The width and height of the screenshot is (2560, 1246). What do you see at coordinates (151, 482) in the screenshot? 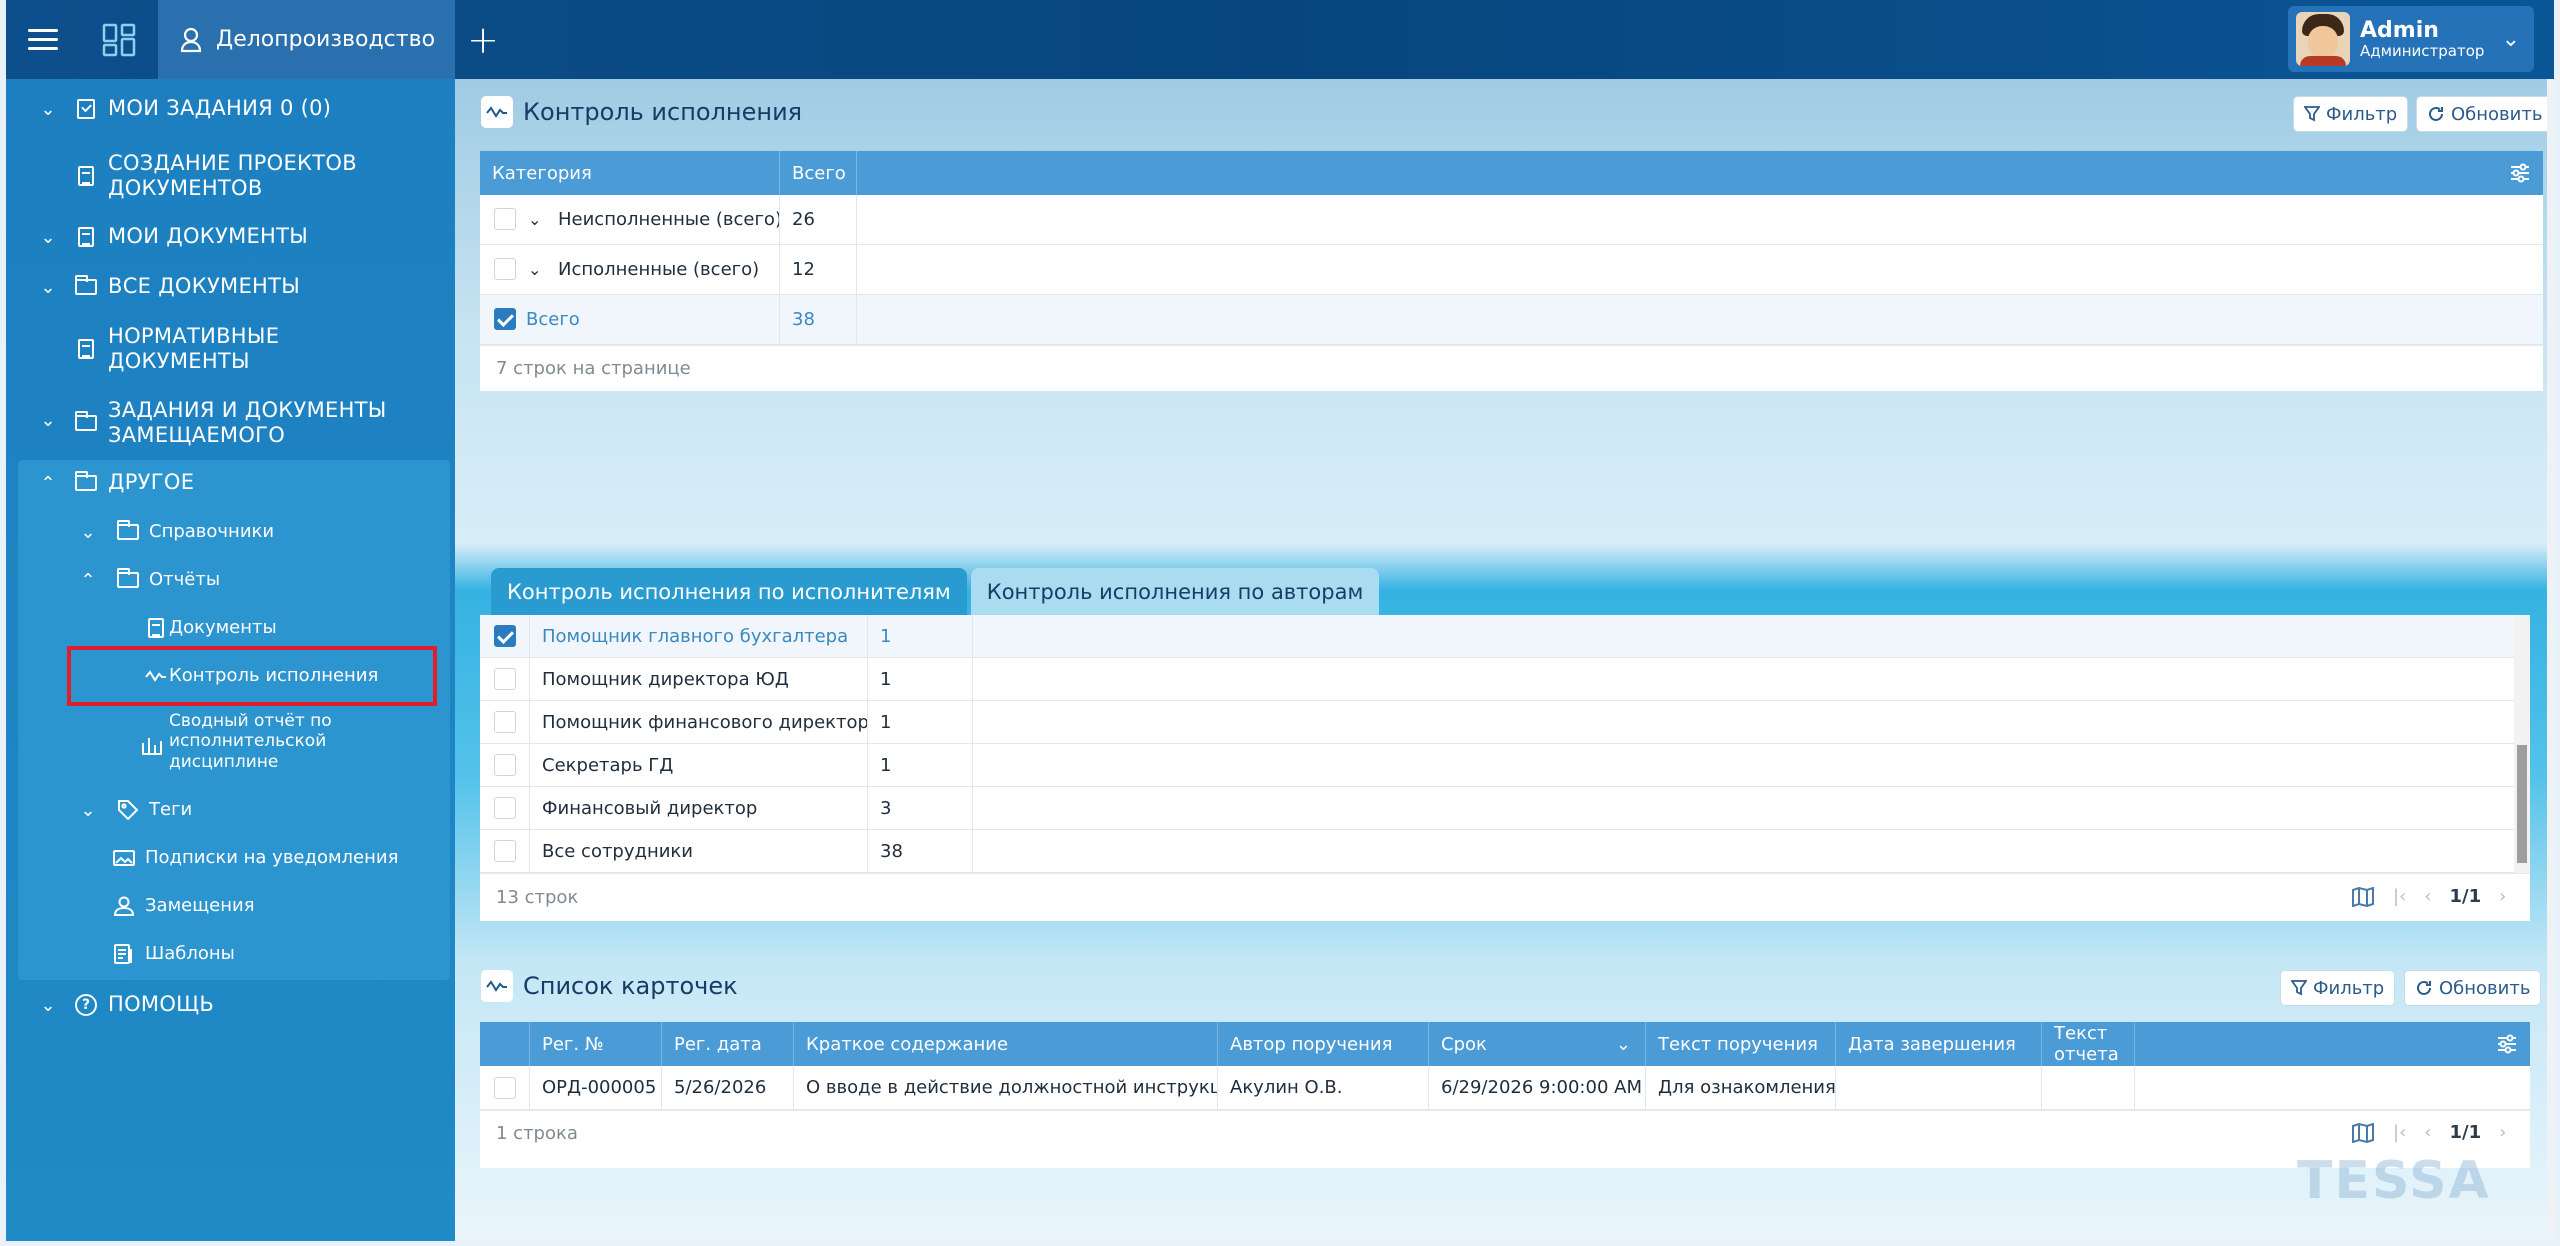
I see `sidebar-item-label: ДРУГОЕ` at bounding box center [151, 482].